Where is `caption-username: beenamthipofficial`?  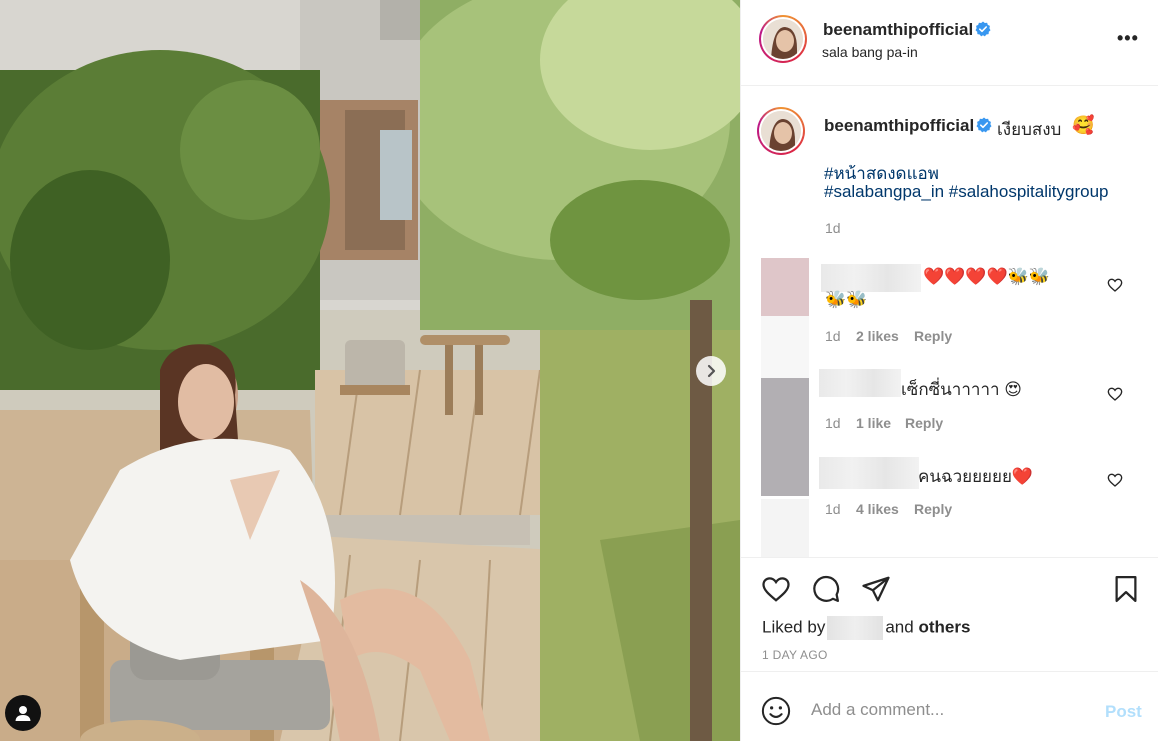 caption-username: beenamthipofficial is located at coordinates (899, 126).